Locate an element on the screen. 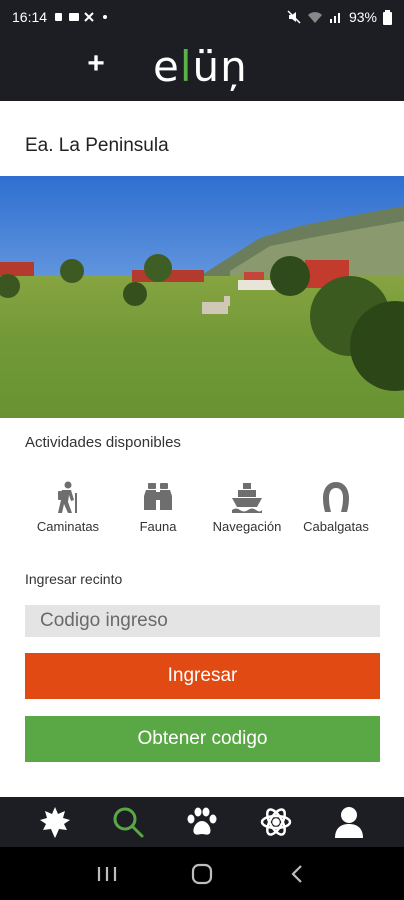  activities-list: Caminatas Fauna Navegación Cabalgatas is located at coordinates (202, 510).